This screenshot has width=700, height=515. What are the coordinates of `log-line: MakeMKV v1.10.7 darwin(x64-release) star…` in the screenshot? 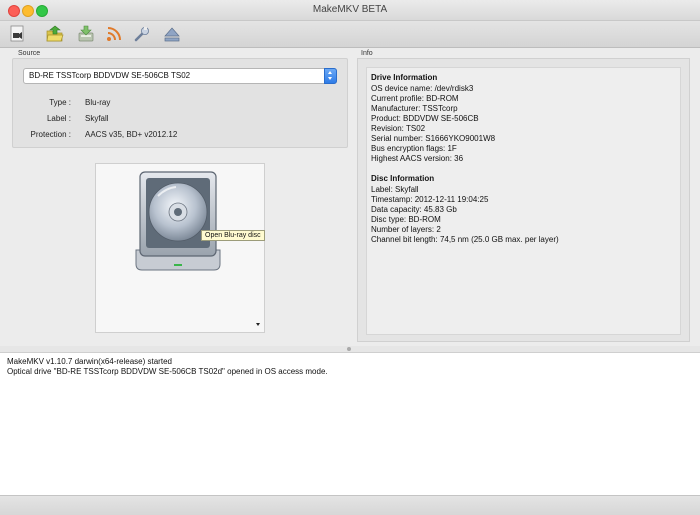 It's located at (89, 361).